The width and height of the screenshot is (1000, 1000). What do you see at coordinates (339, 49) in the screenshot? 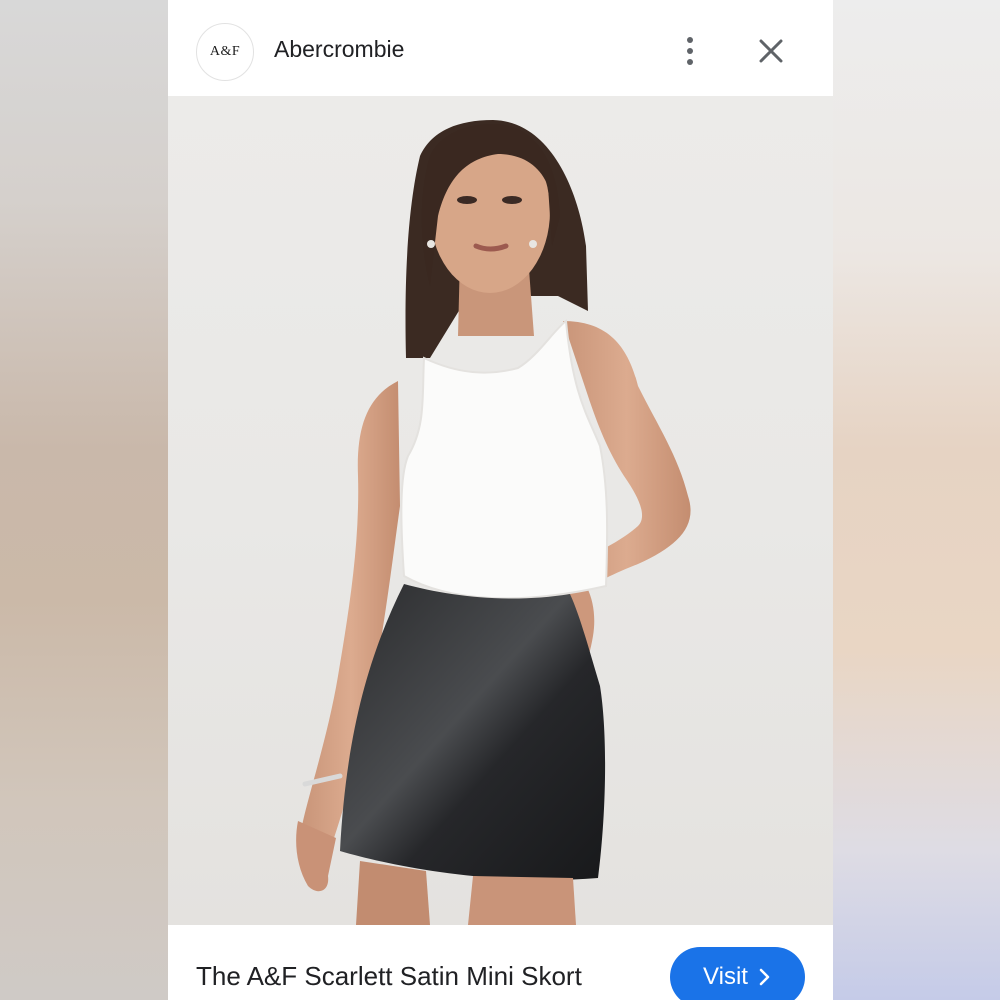
I see `brand-name: Abercrombie` at bounding box center [339, 49].